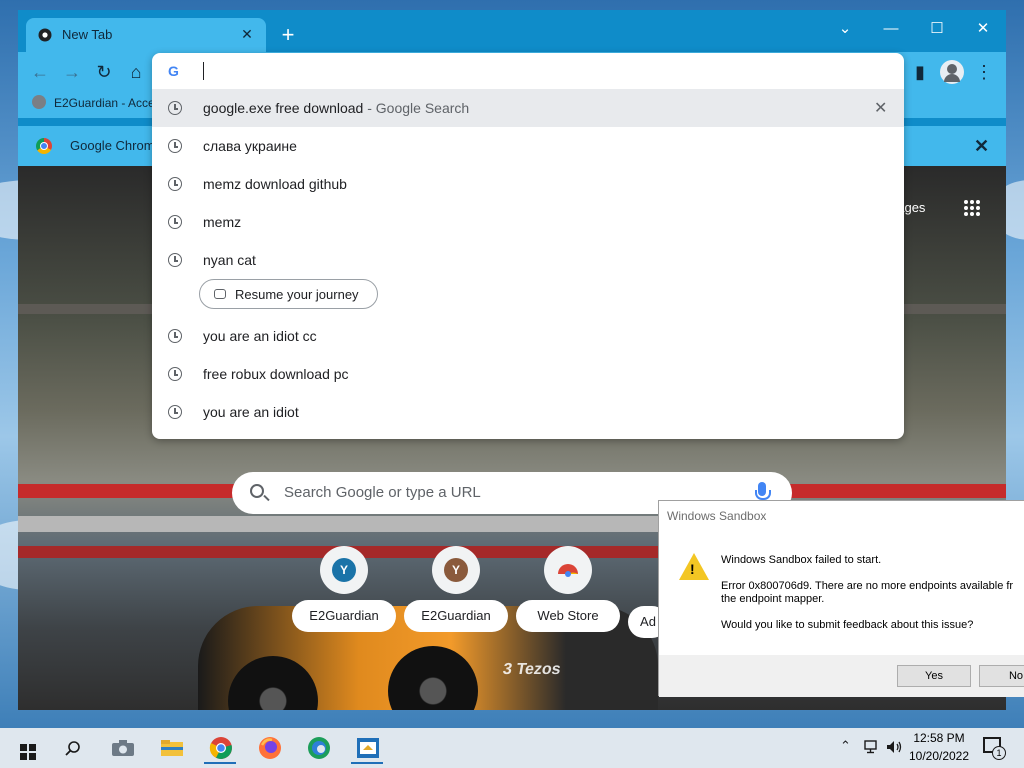  I want to click on text-caret, so click(203, 71).